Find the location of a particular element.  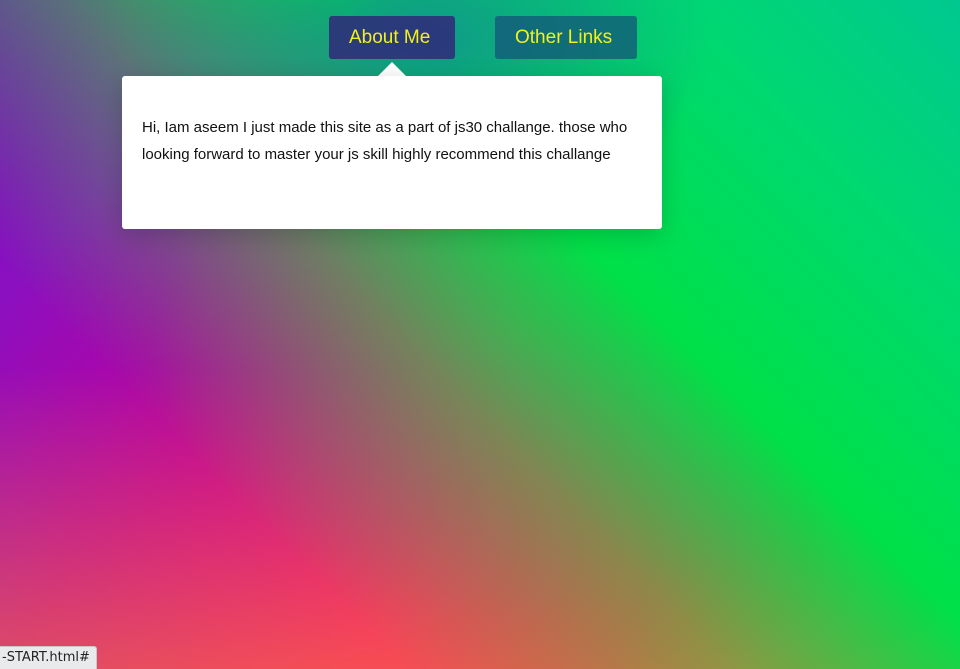

browser-status-bar: -START.html# is located at coordinates (48, 657).